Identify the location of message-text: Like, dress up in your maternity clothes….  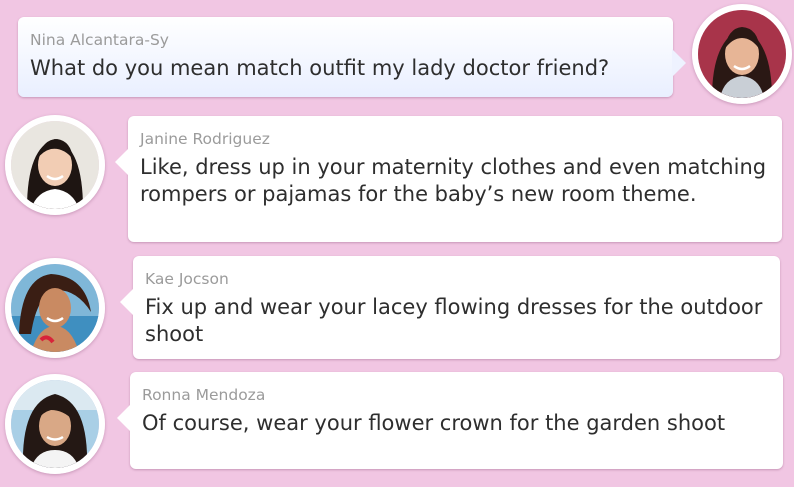
(453, 180).